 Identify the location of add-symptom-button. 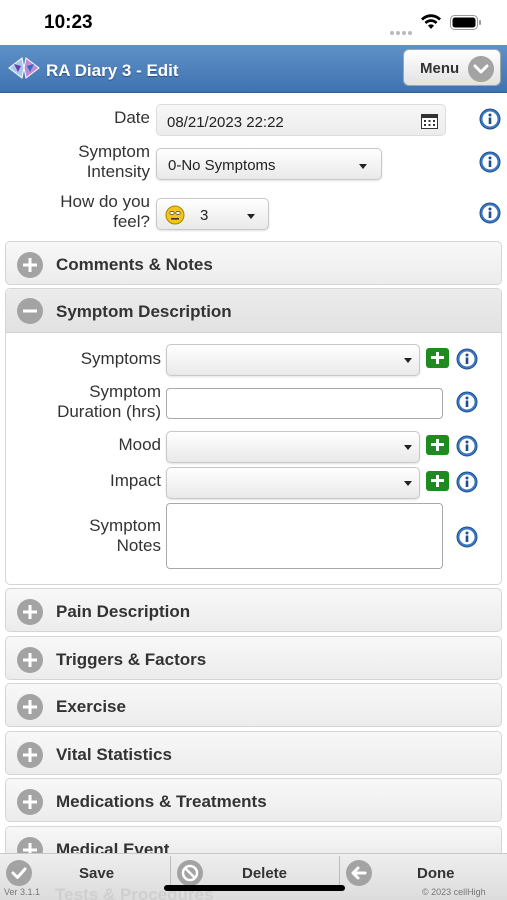
(437, 358).